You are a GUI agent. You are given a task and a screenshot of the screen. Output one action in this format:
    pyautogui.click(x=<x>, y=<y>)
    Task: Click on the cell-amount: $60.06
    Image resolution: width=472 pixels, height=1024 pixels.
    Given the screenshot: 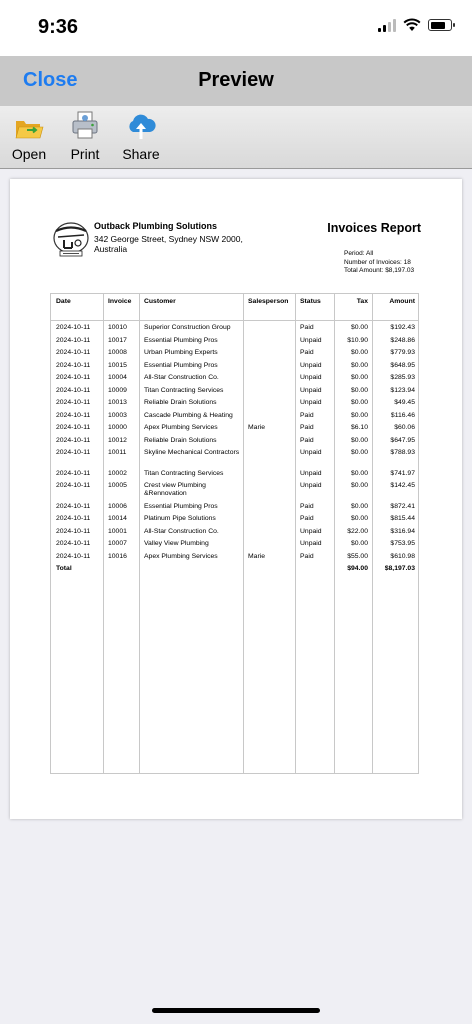 What is the action you would take?
    pyautogui.click(x=404, y=427)
    